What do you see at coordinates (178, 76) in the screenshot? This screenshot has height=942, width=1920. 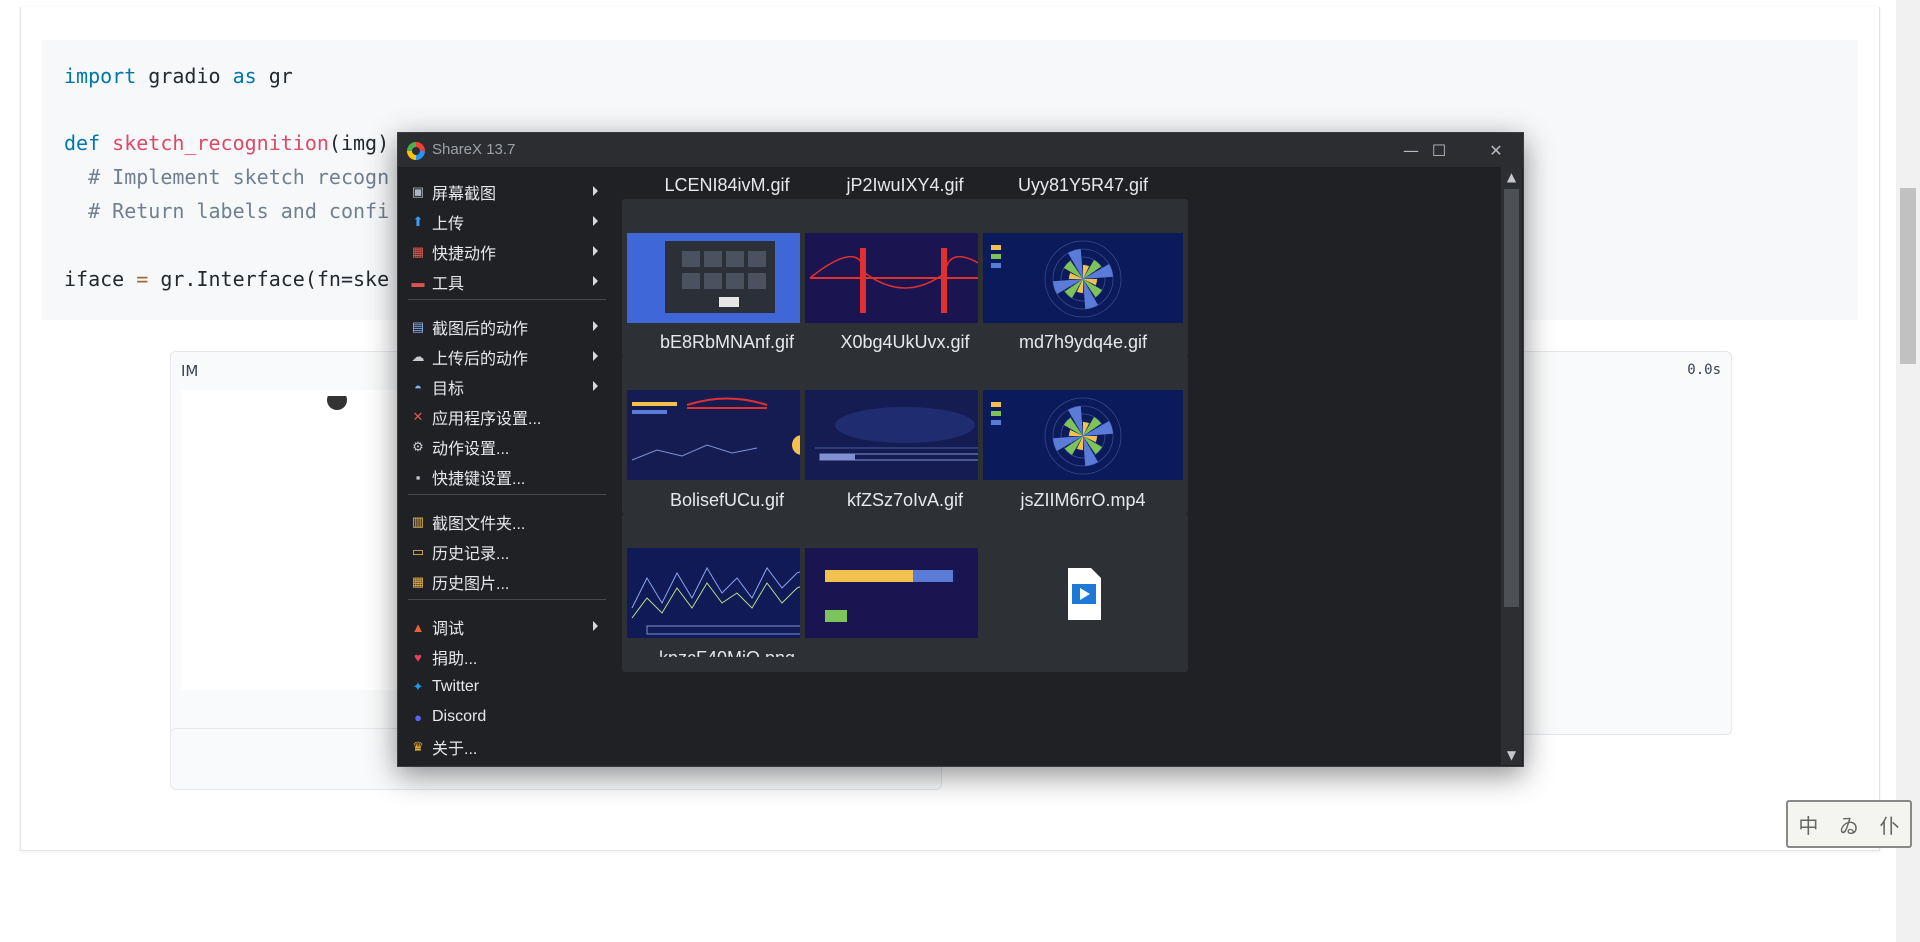 I see `code-line-import: import gradio as gr` at bounding box center [178, 76].